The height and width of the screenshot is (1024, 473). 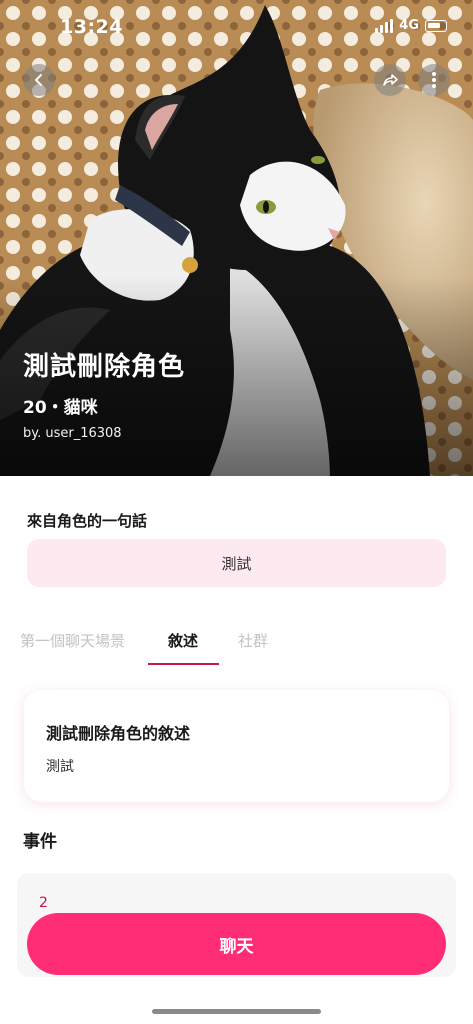 What do you see at coordinates (40, 842) in the screenshot?
I see `events-heading: 事件` at bounding box center [40, 842].